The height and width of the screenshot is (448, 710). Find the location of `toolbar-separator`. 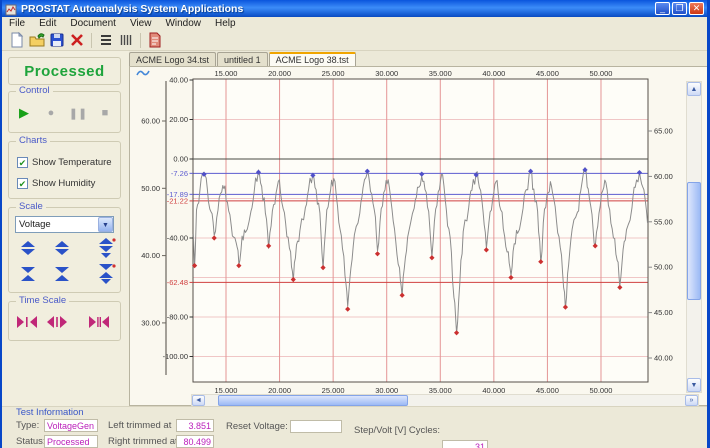

toolbar-separator is located at coordinates (140, 40).